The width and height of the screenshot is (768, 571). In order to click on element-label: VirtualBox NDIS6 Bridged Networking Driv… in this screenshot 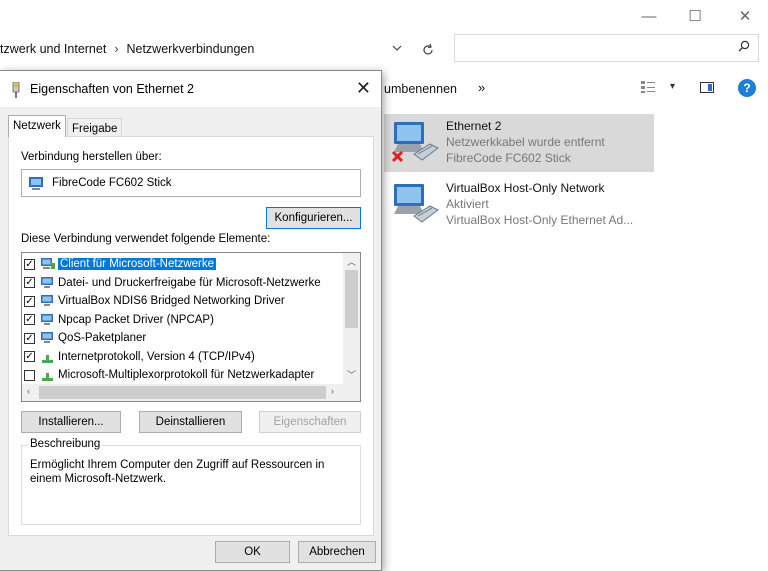, I will do `click(171, 301)`.